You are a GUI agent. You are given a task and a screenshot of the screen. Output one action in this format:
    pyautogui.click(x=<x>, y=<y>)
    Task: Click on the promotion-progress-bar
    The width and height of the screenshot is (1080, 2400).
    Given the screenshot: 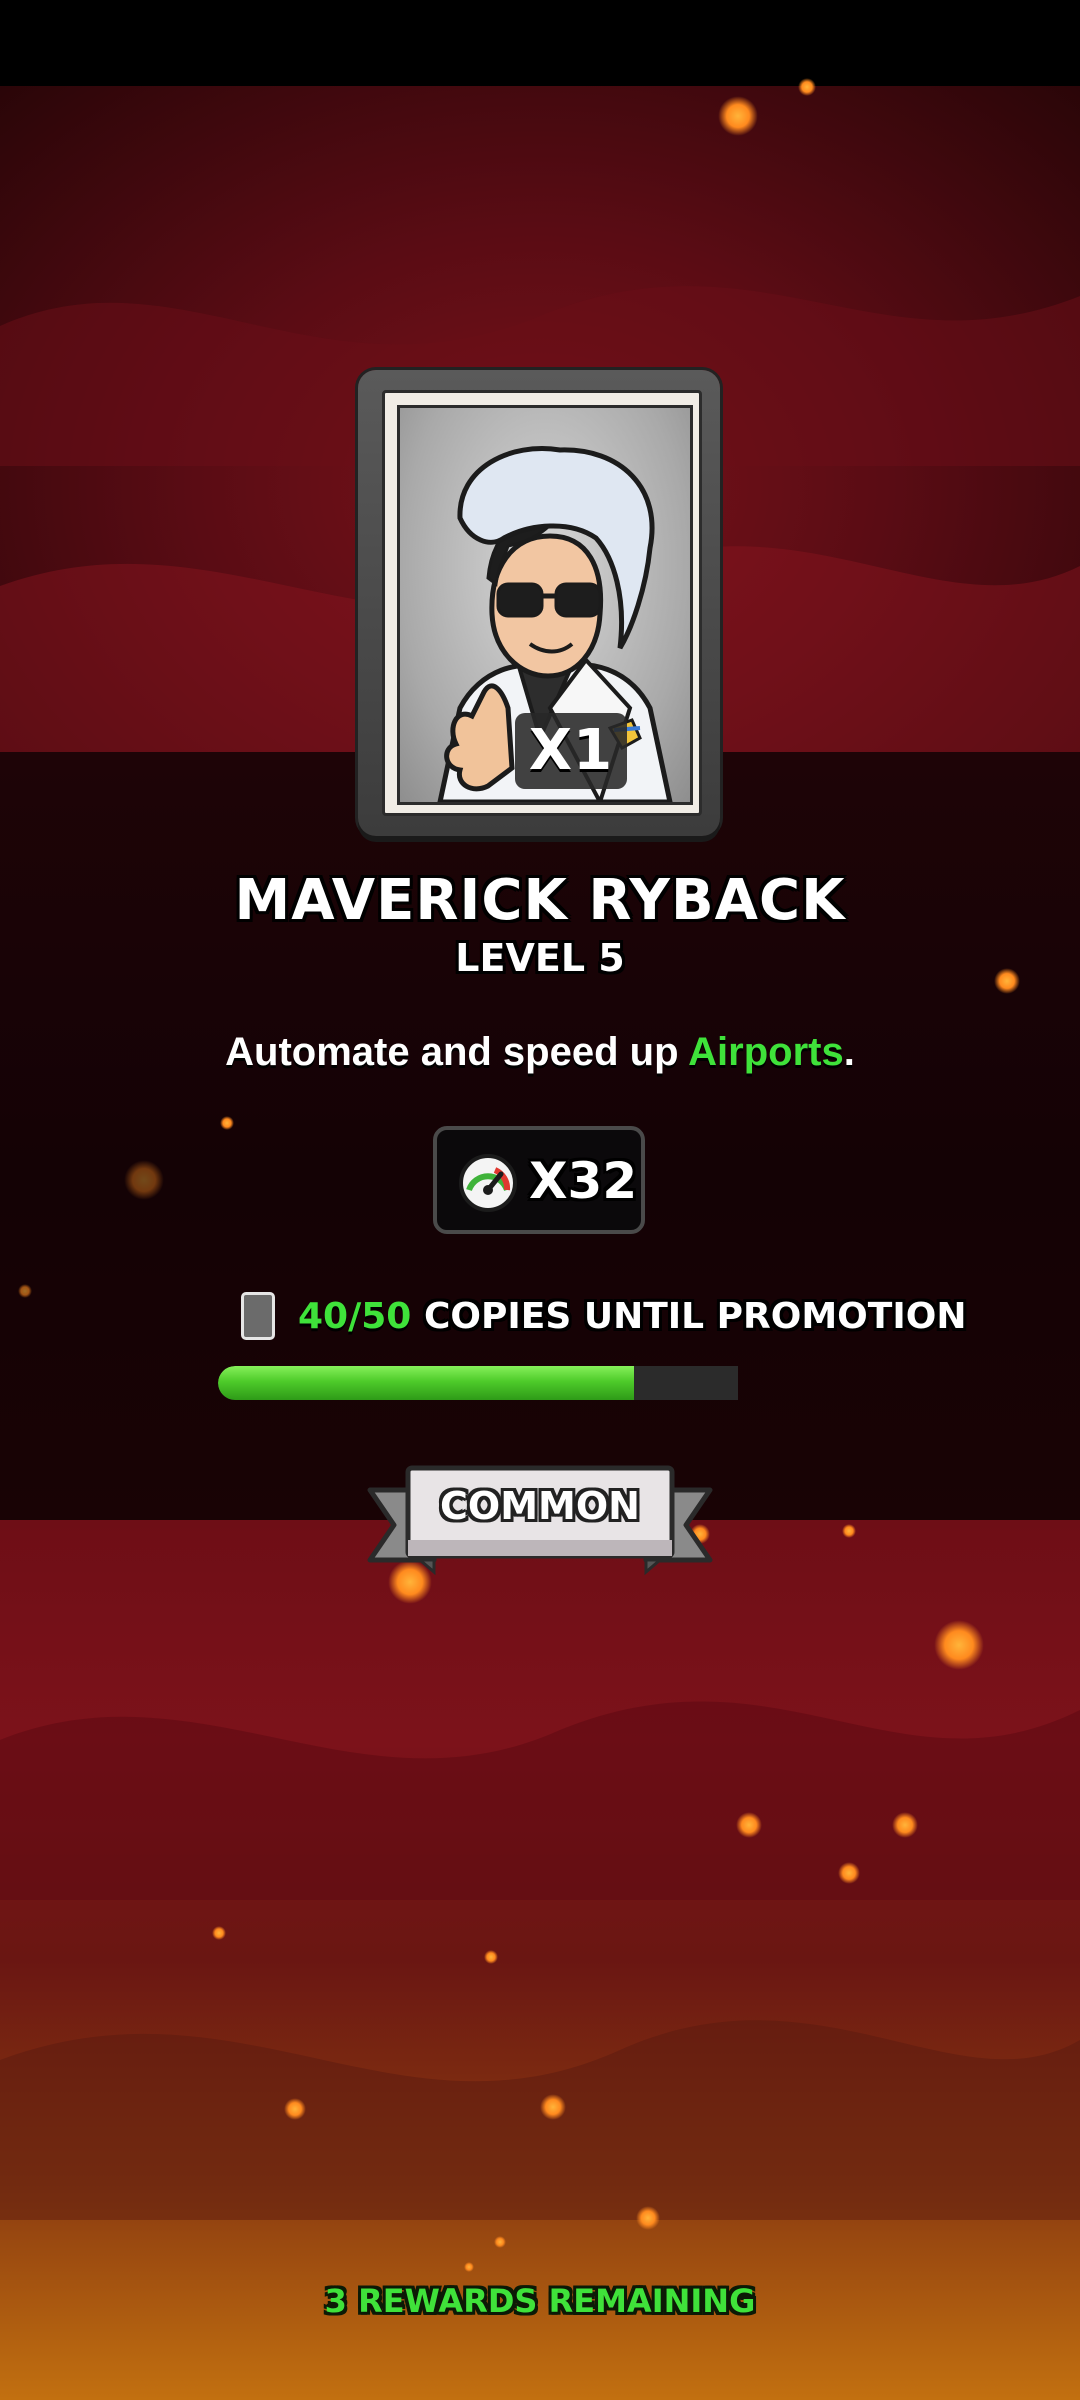 What is the action you would take?
    pyautogui.click(x=478, y=1383)
    